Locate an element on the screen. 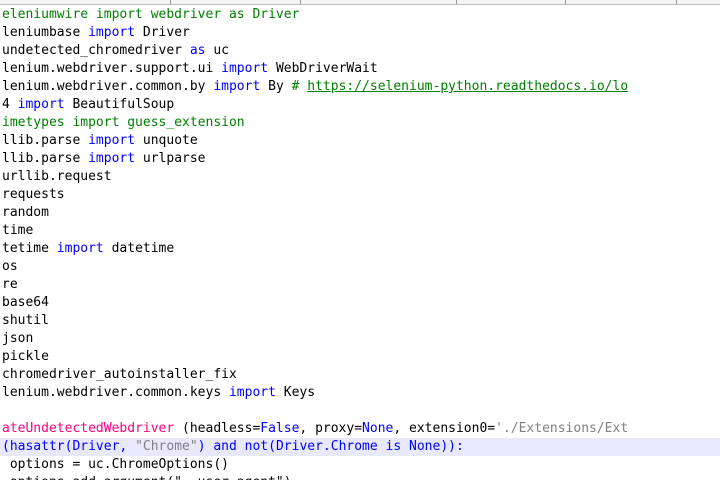  code-token: os is located at coordinates (10, 266).